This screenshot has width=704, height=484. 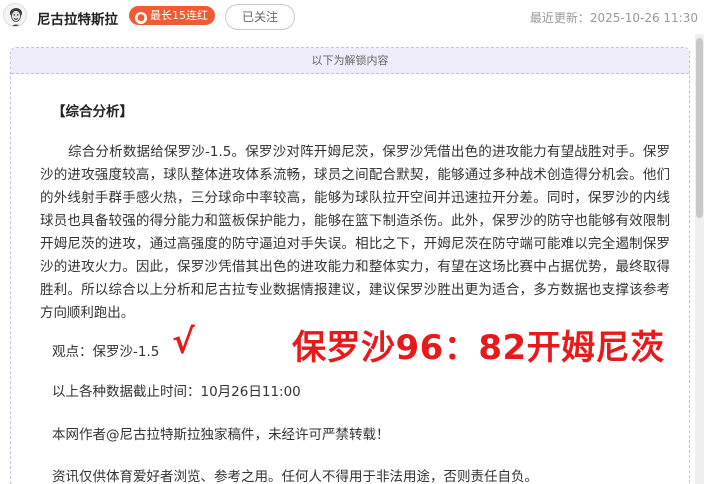 What do you see at coordinates (183, 342) in the screenshot?
I see `check-mark-icon: √` at bounding box center [183, 342].